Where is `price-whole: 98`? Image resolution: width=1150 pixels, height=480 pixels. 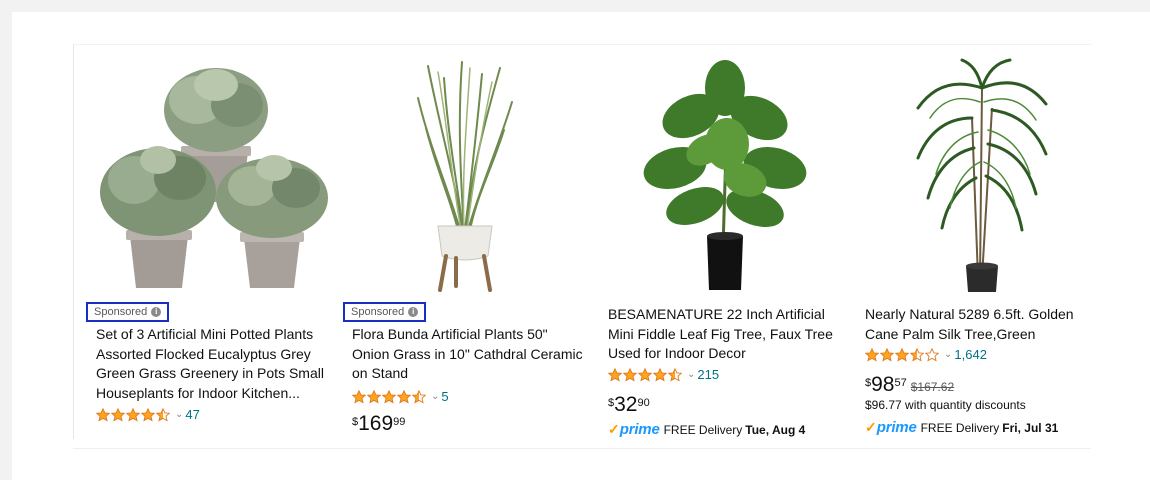
price-whole: 98 is located at coordinates (883, 384).